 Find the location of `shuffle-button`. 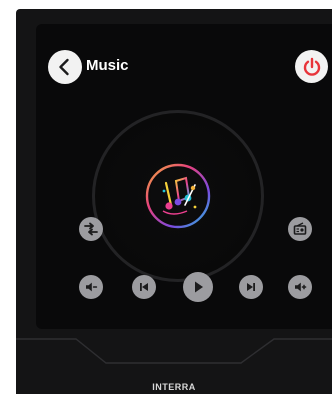

shuffle-button is located at coordinates (91, 229).